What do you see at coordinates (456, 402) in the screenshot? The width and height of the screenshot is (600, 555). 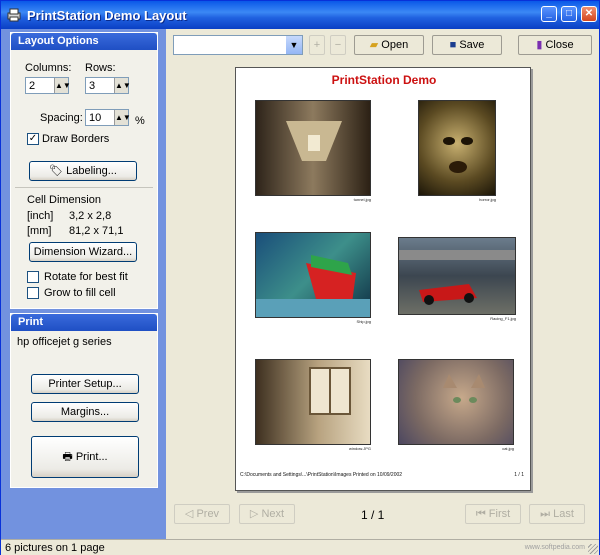 I see `photo-cat` at bounding box center [456, 402].